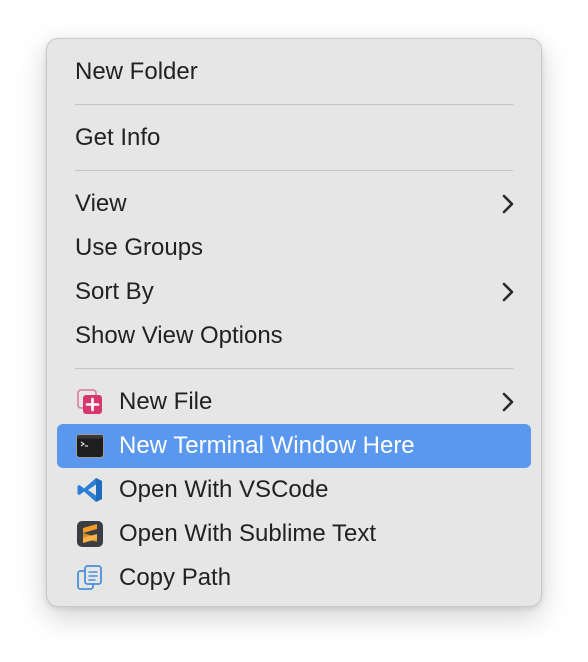 This screenshot has height=662, width=588. I want to click on terminal-icon, so click(90, 446).